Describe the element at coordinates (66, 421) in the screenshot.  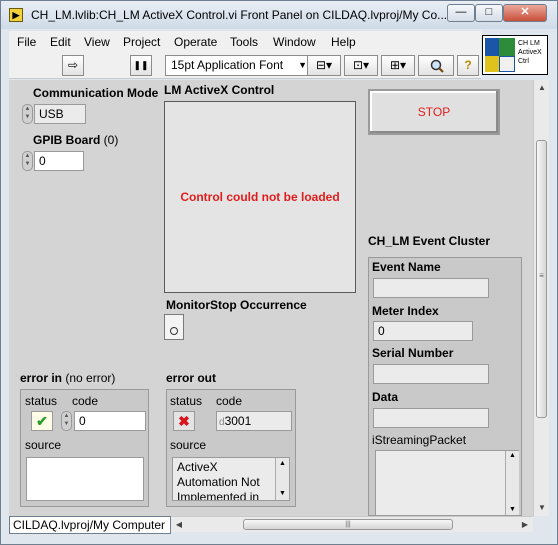
I see `error-in-code-spinner: ▲ ▼` at that location.